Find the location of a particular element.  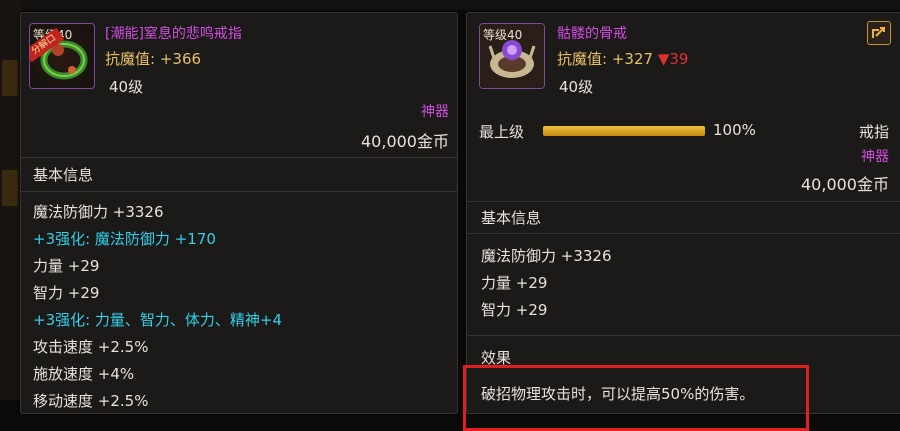

right-level-tag: 等级40 is located at coordinates (503, 35).